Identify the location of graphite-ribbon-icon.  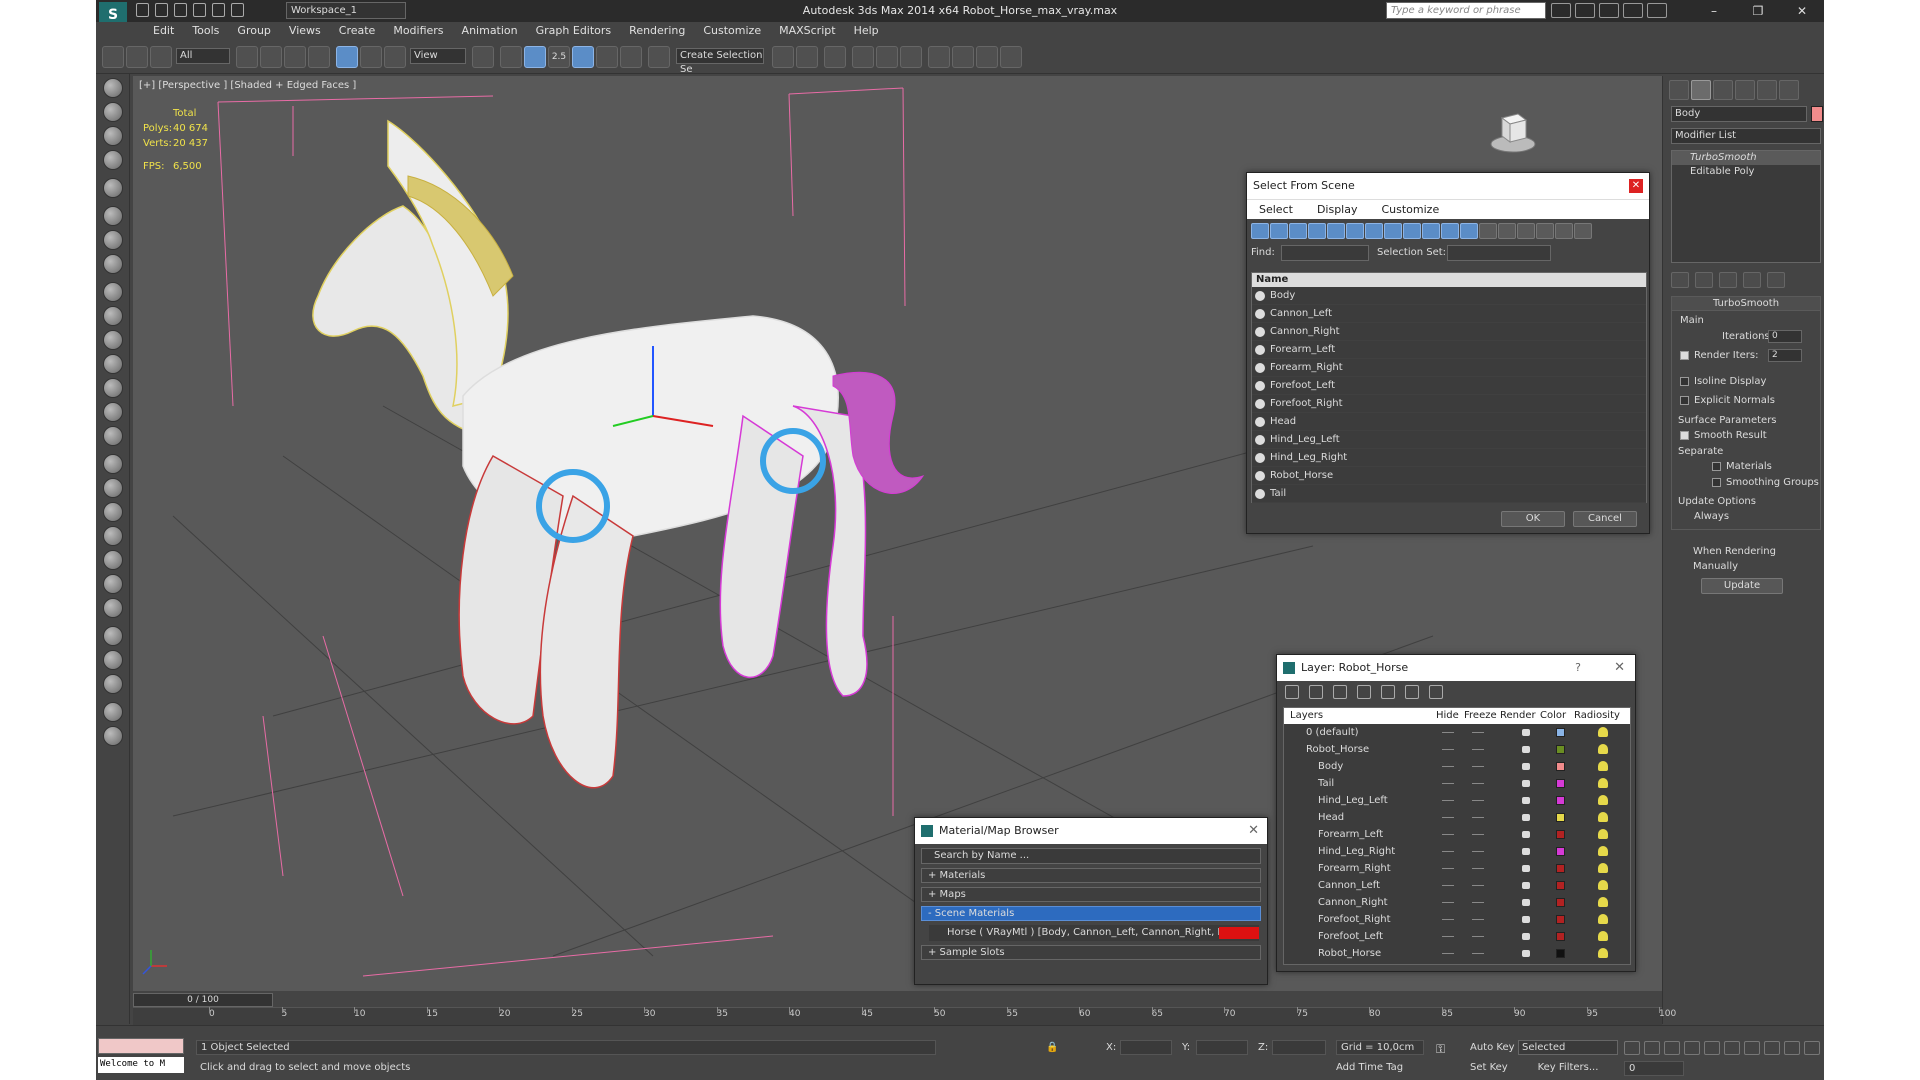
(863, 57).